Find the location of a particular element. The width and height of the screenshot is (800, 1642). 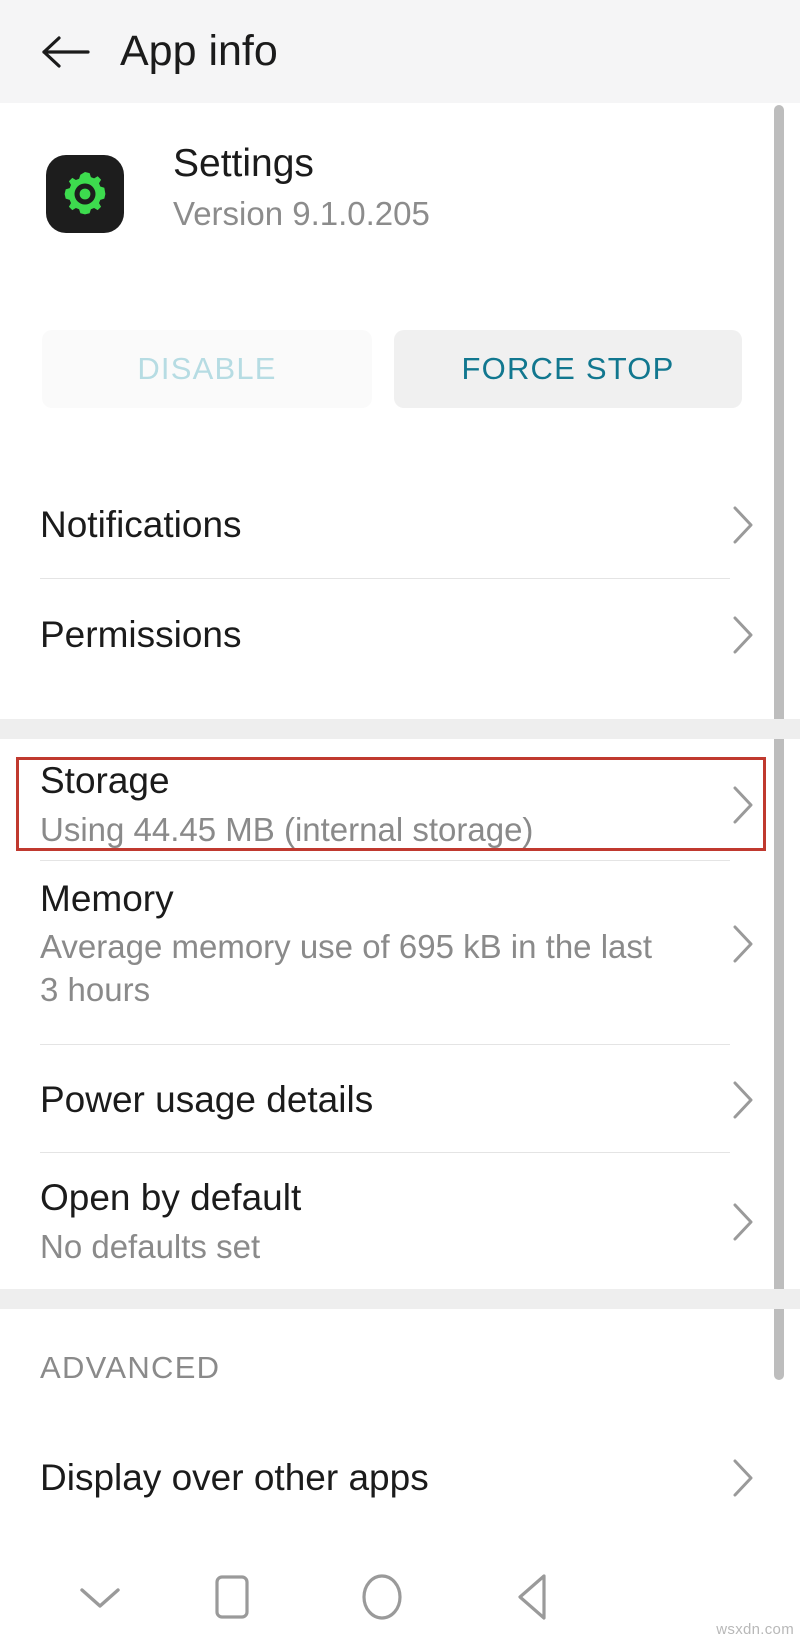

action-button-row: DISABLE FORCE STOP is located at coordinates (400, 370).